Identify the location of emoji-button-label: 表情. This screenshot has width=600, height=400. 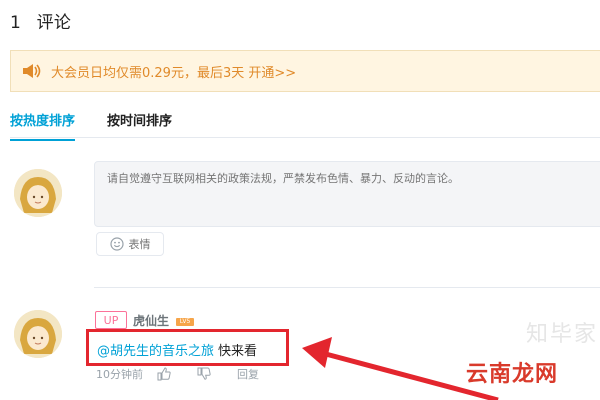
(139, 244).